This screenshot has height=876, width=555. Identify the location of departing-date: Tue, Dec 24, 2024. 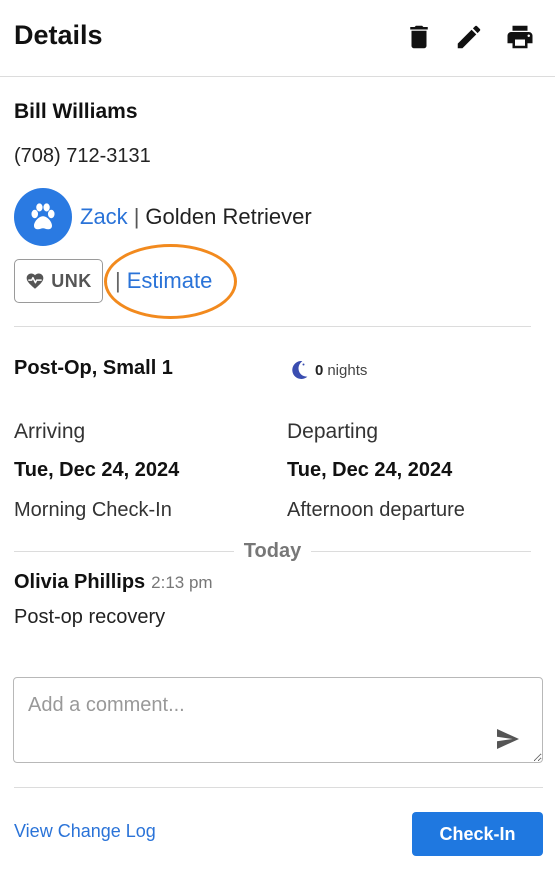
(370, 470).